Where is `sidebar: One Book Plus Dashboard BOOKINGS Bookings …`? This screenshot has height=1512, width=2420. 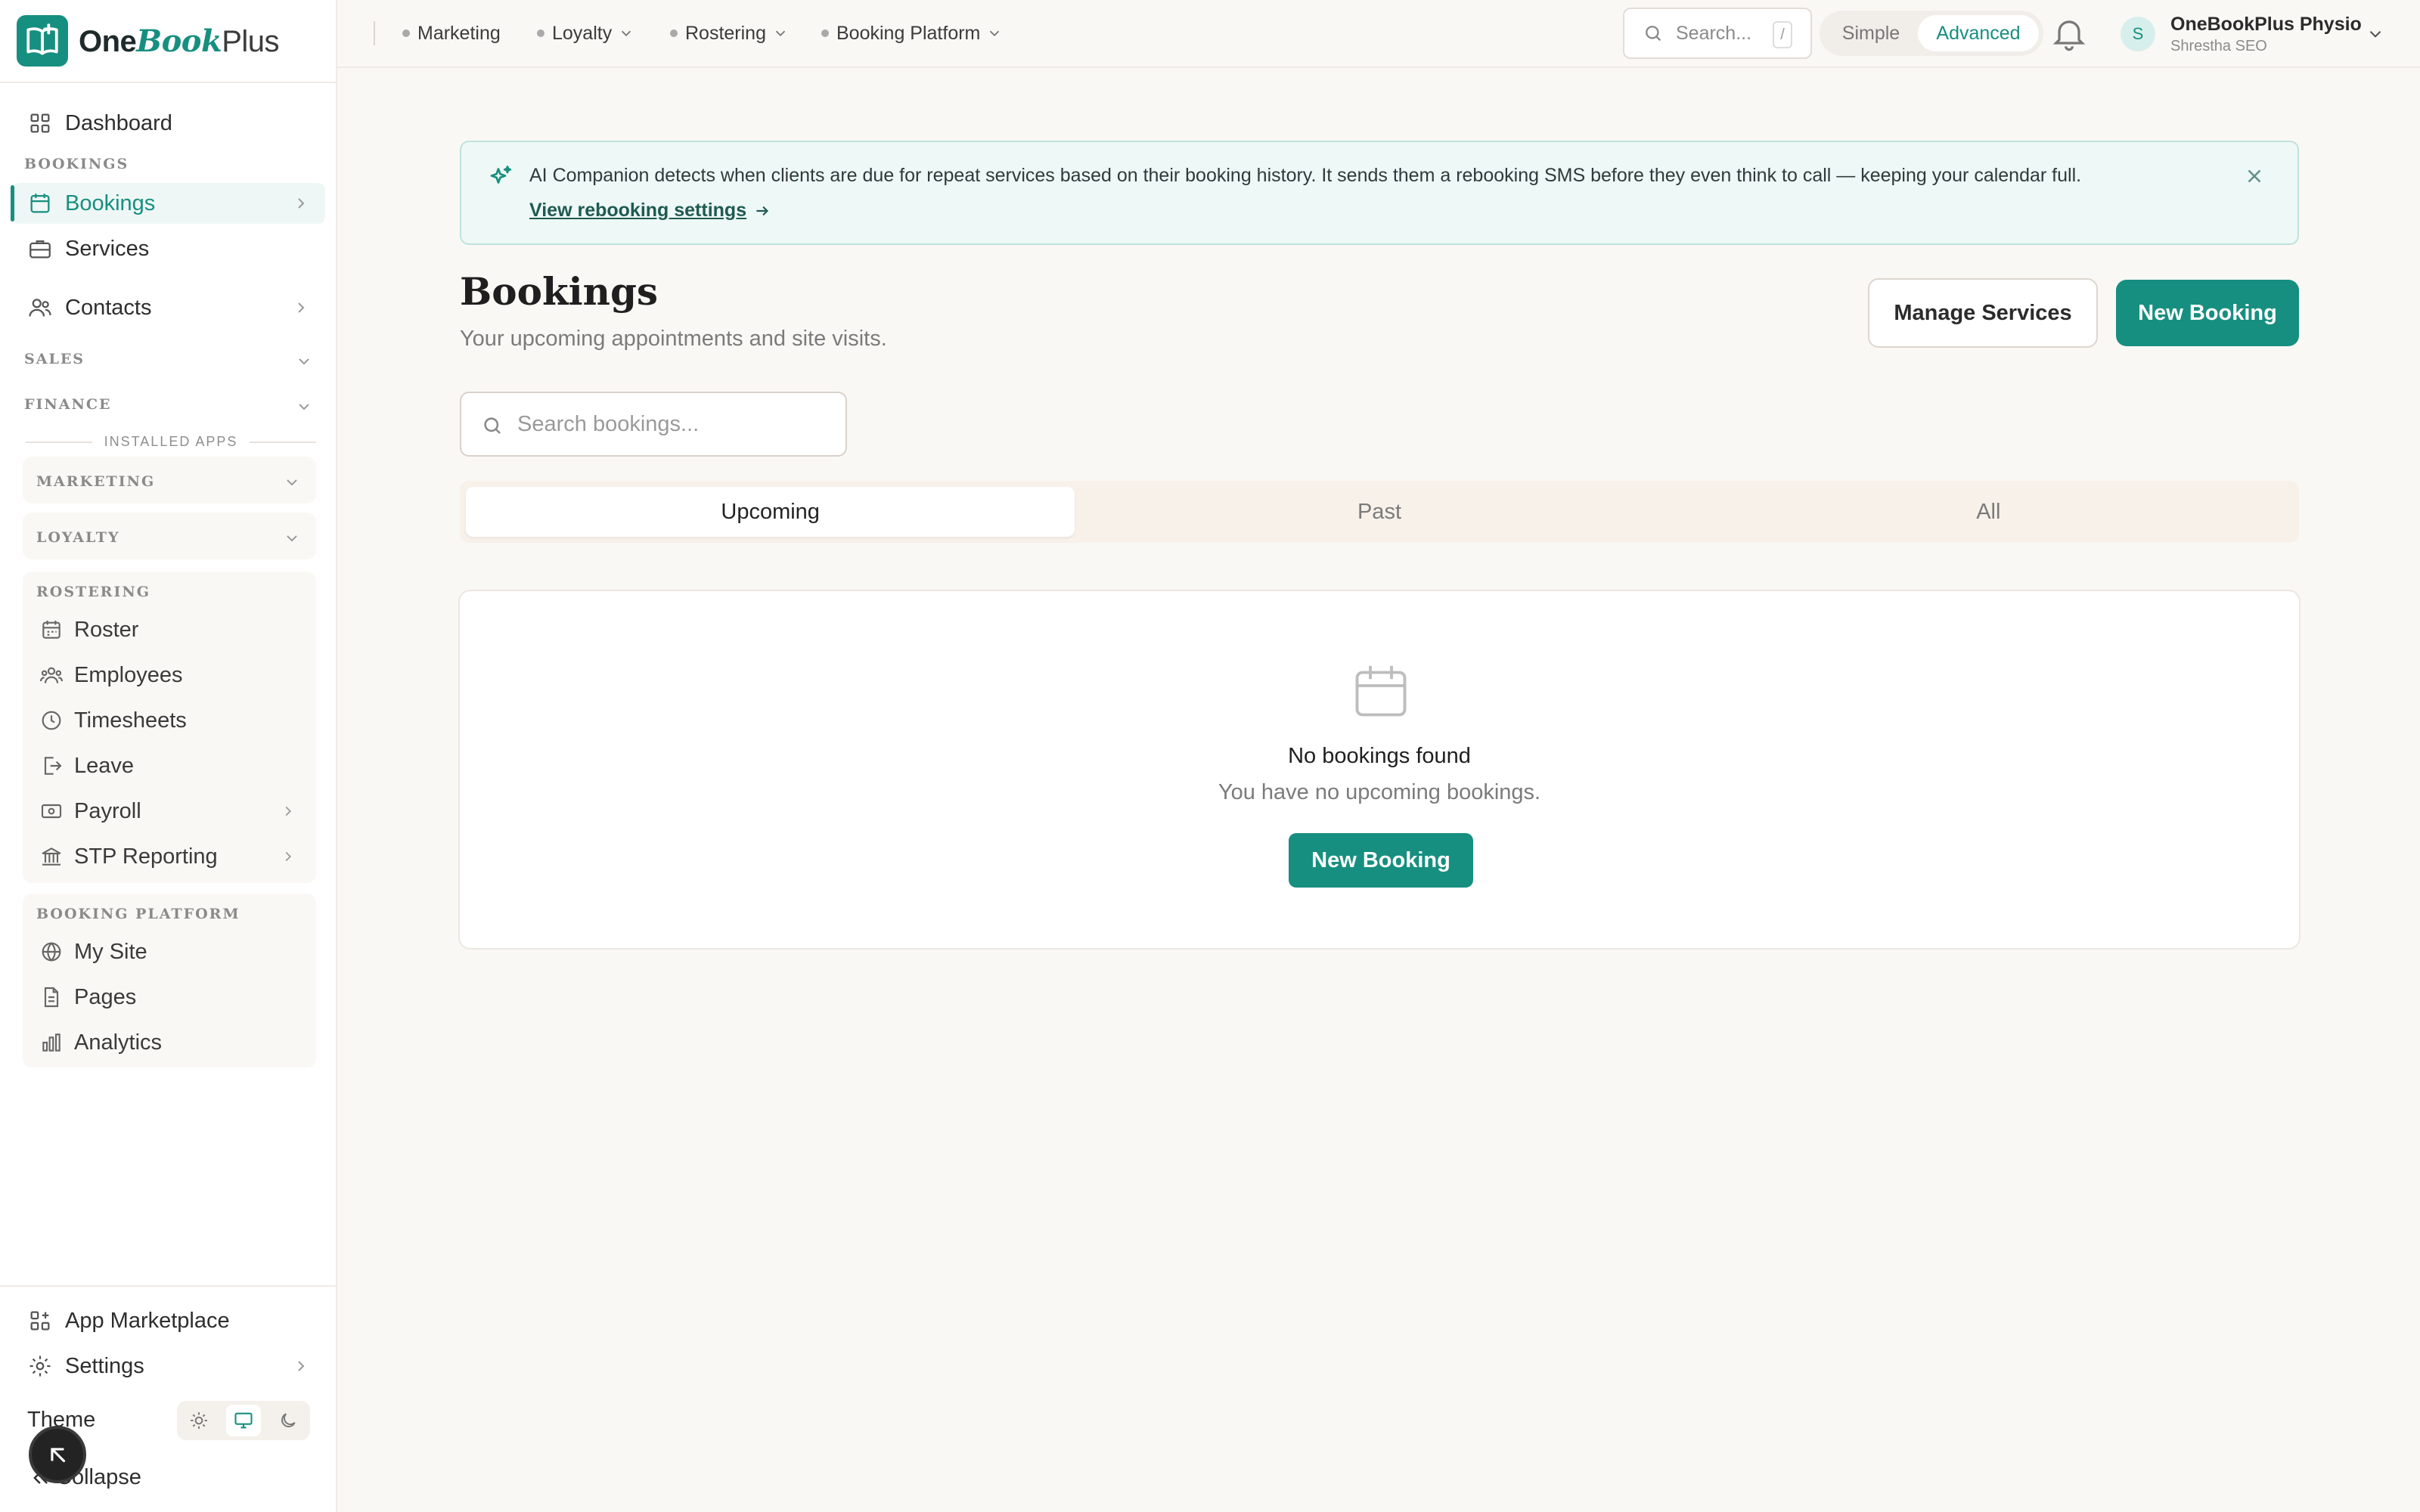 sidebar: One Book Plus Dashboard BOOKINGS Bookings … is located at coordinates (168, 756).